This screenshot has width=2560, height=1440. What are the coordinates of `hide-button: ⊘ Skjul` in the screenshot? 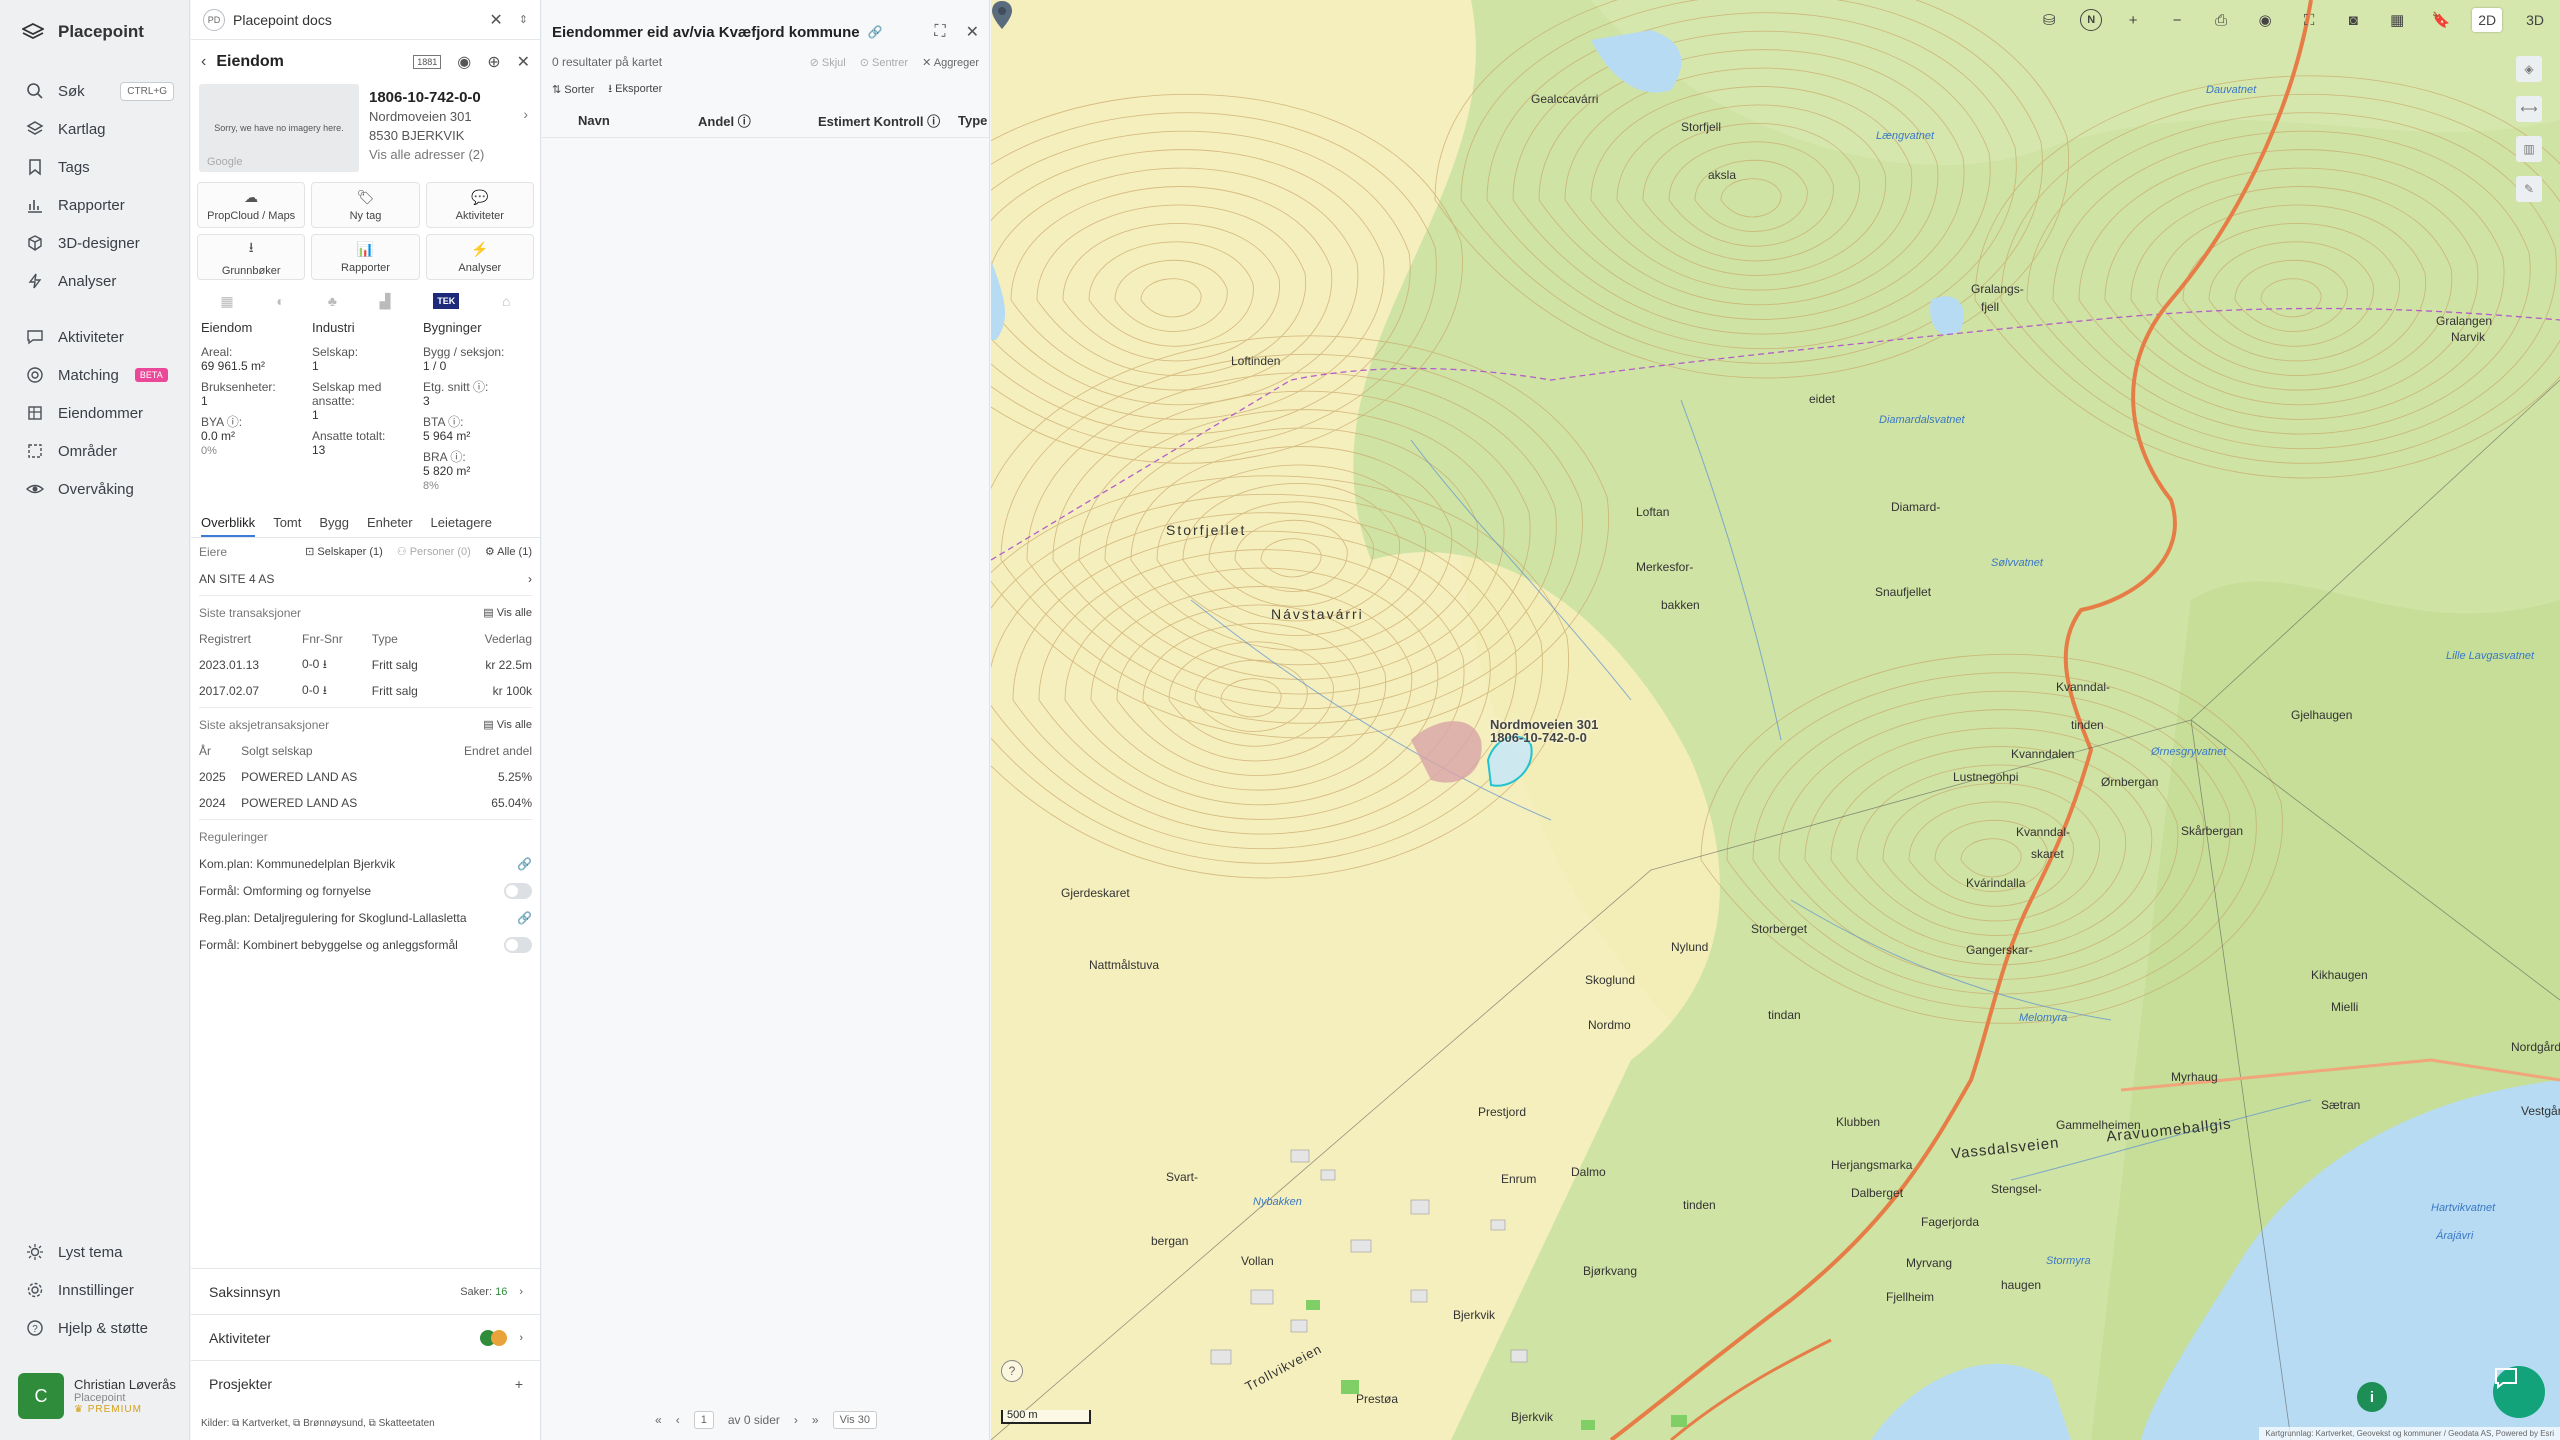 It's located at (828, 62).